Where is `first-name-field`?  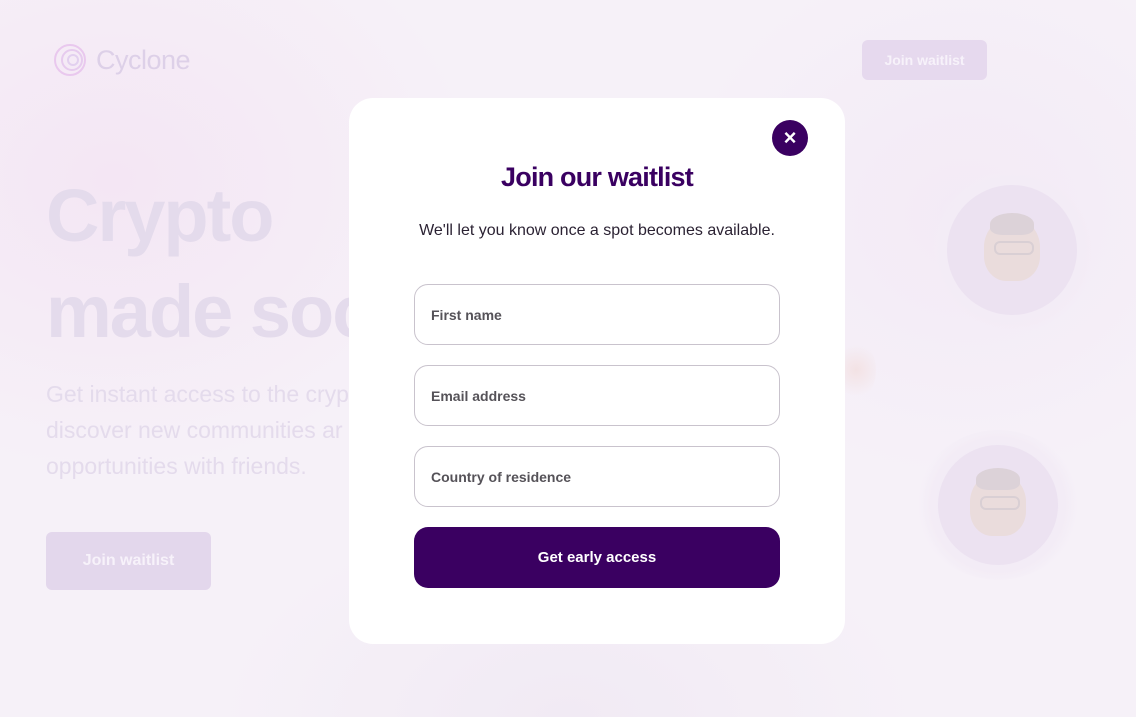
first-name-field is located at coordinates (597, 314).